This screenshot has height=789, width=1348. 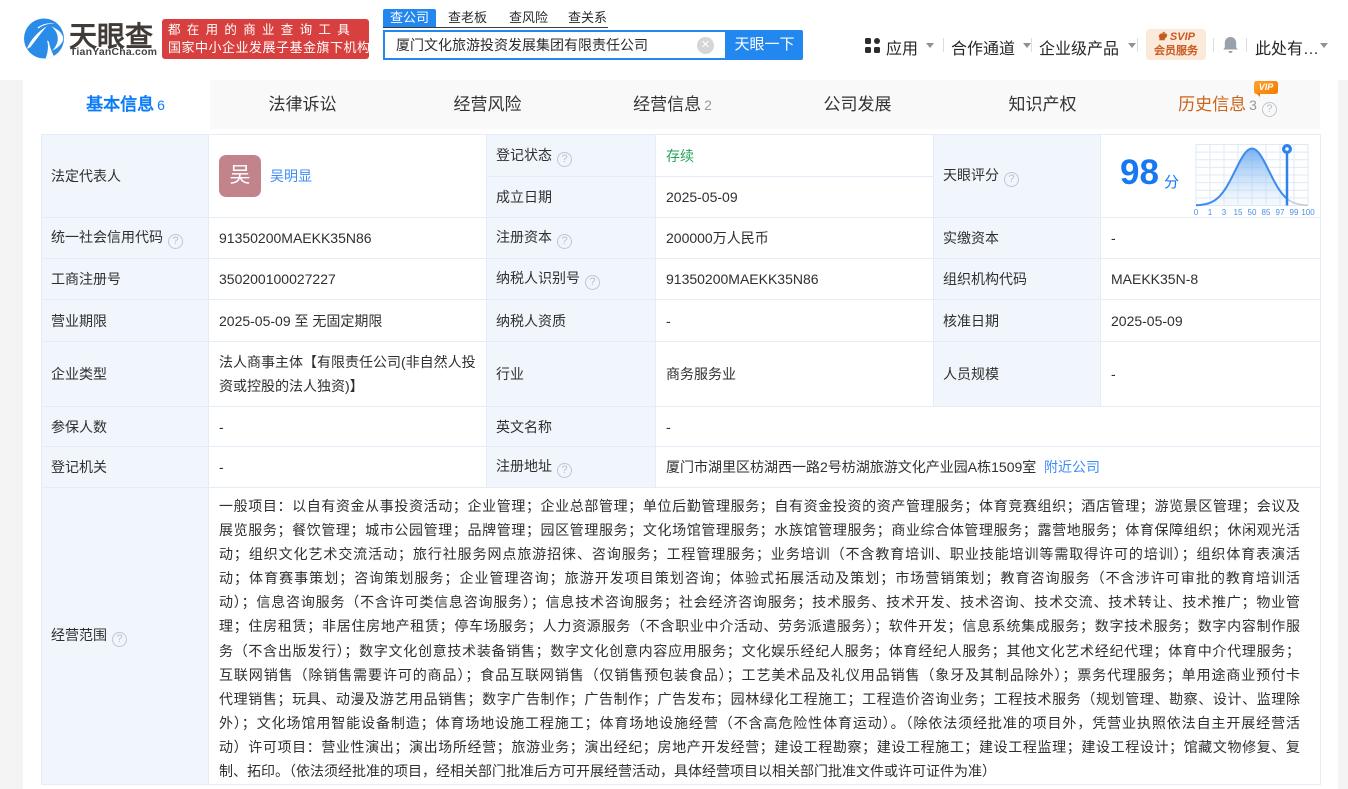 What do you see at coordinates (1280, 212) in the screenshot?
I see `svg-text: 97` at bounding box center [1280, 212].